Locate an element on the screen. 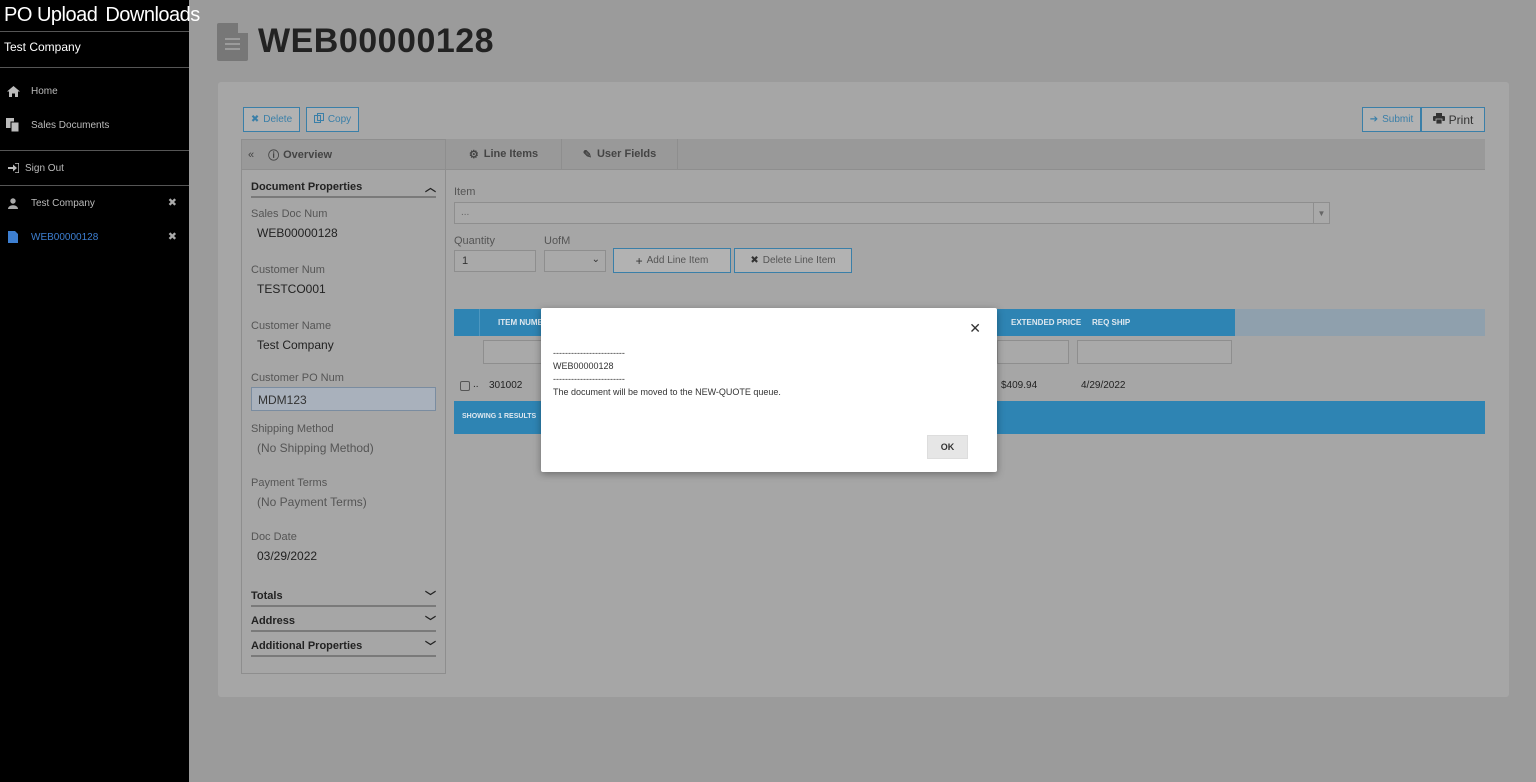 Image resolution: width=1536 pixels, height=782 pixels. doc-date-label: Doc Date is located at coordinates (274, 537).